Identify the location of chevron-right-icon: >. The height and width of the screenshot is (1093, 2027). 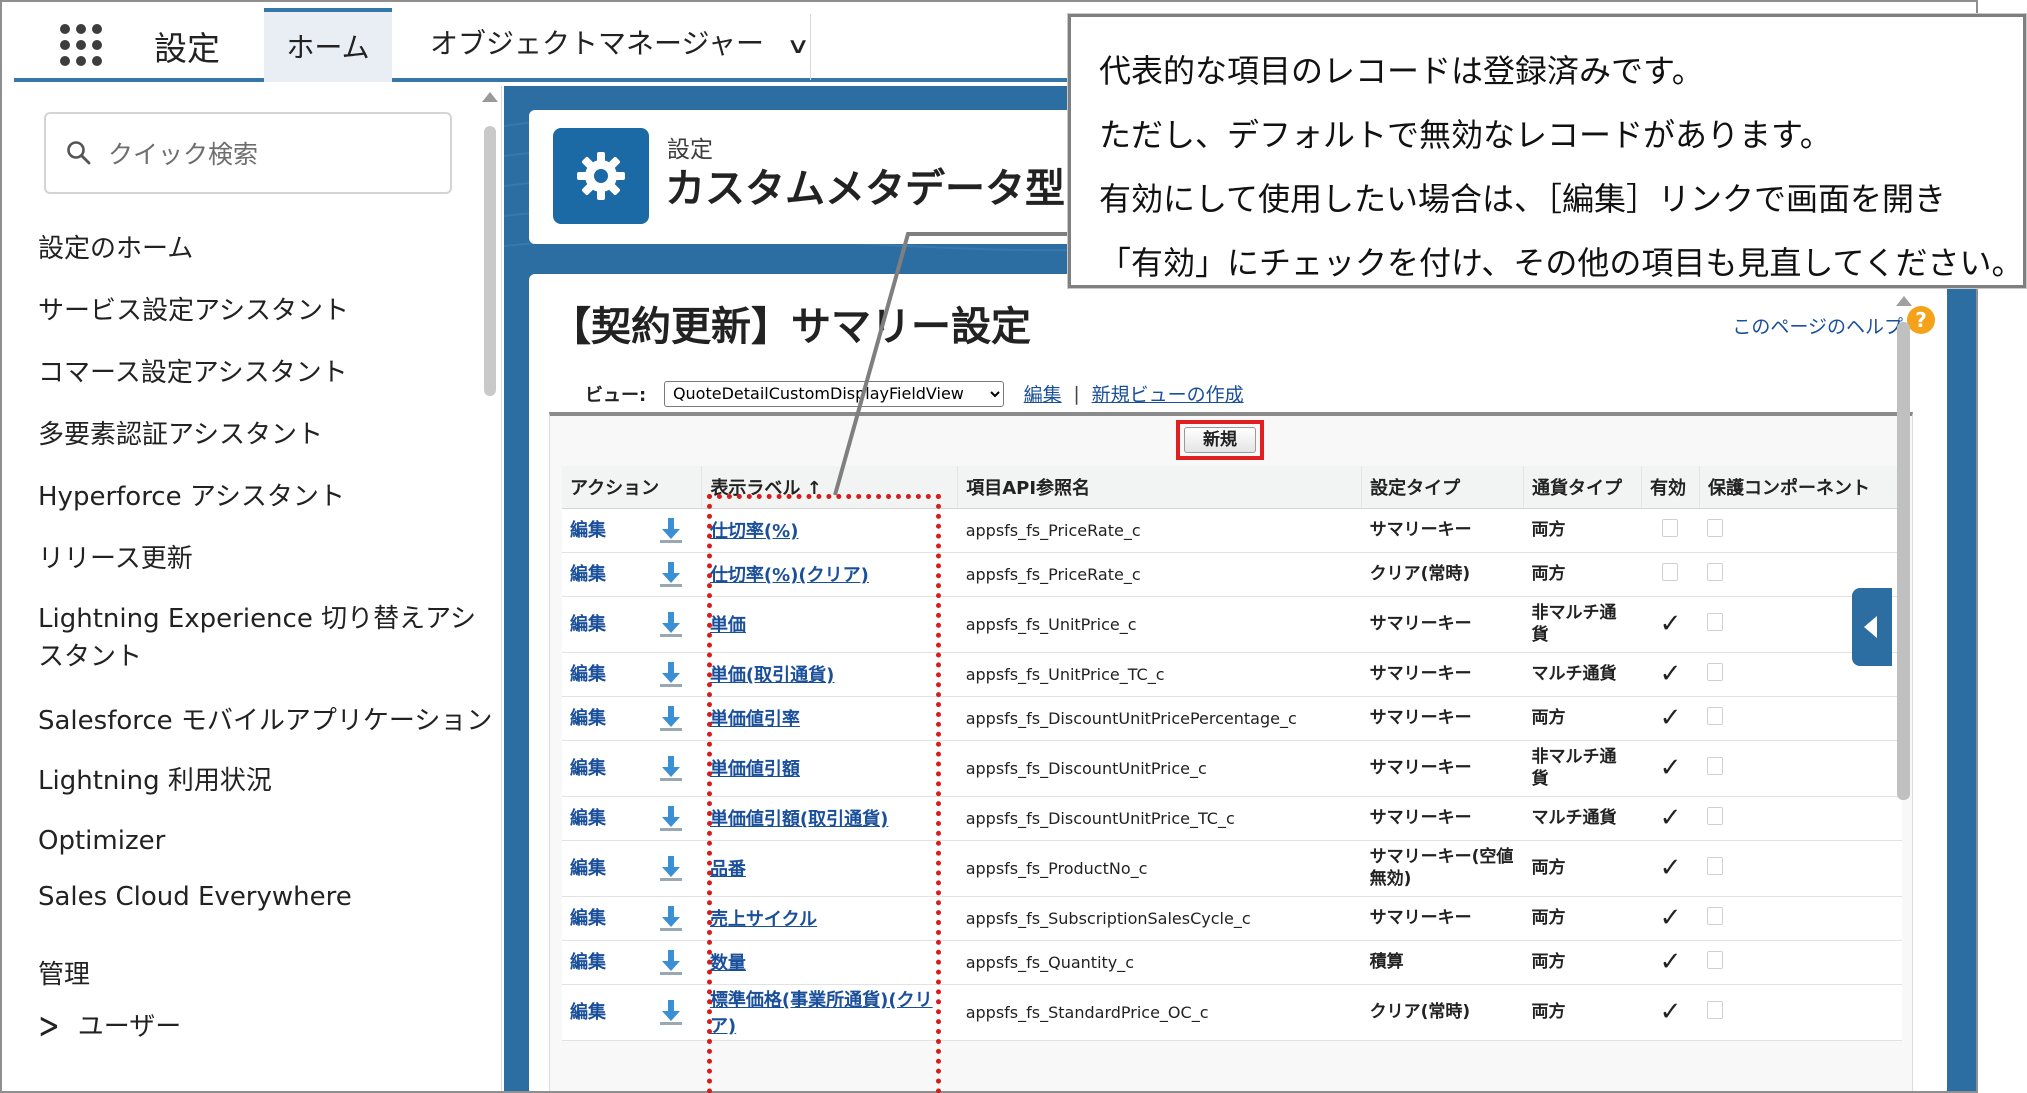
(49, 1026).